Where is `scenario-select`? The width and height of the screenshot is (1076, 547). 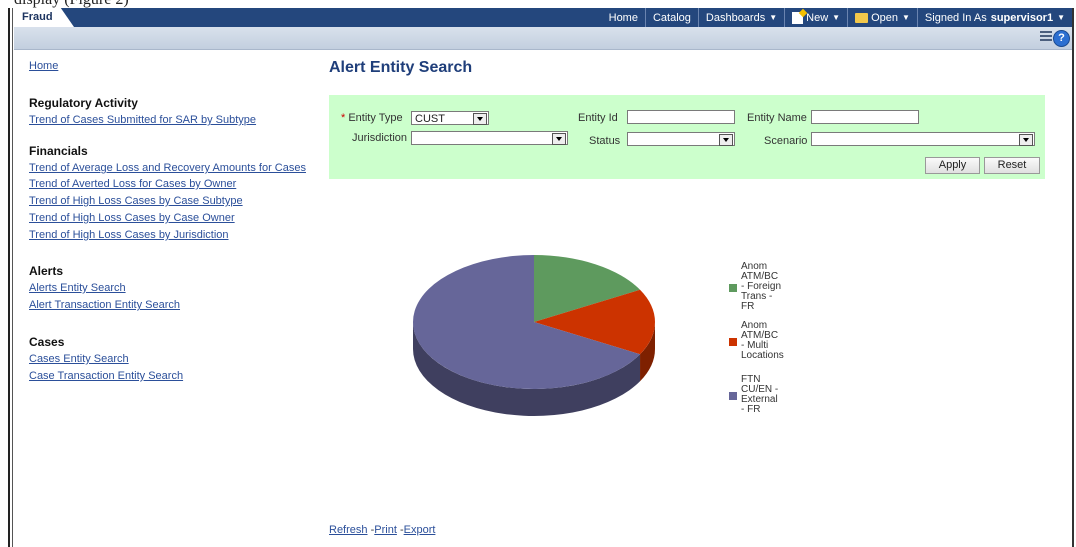 scenario-select is located at coordinates (923, 139).